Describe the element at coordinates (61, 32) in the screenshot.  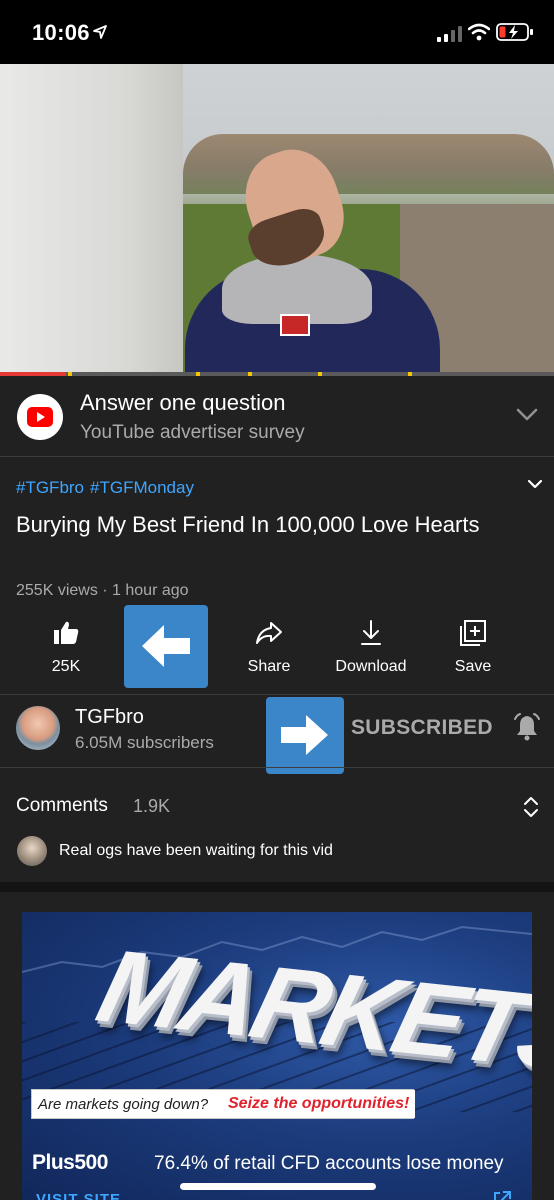
I see `status-time: 10:06` at that location.